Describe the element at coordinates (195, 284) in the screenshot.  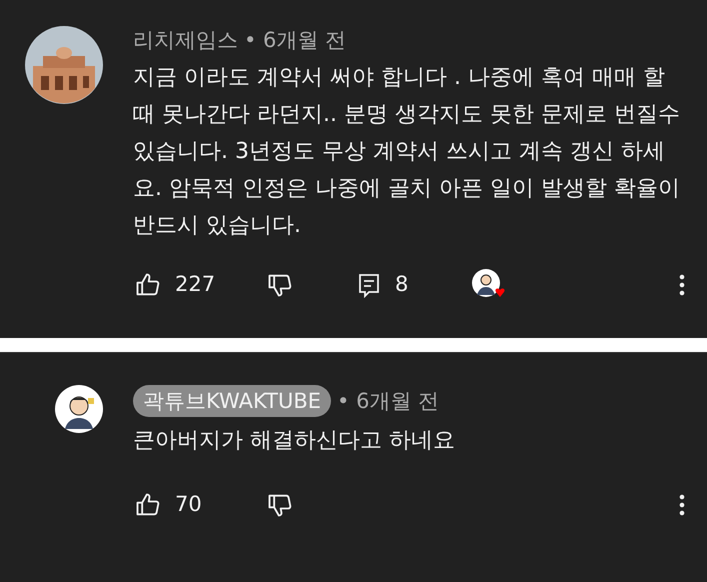
I see `like-count: 227` at that location.